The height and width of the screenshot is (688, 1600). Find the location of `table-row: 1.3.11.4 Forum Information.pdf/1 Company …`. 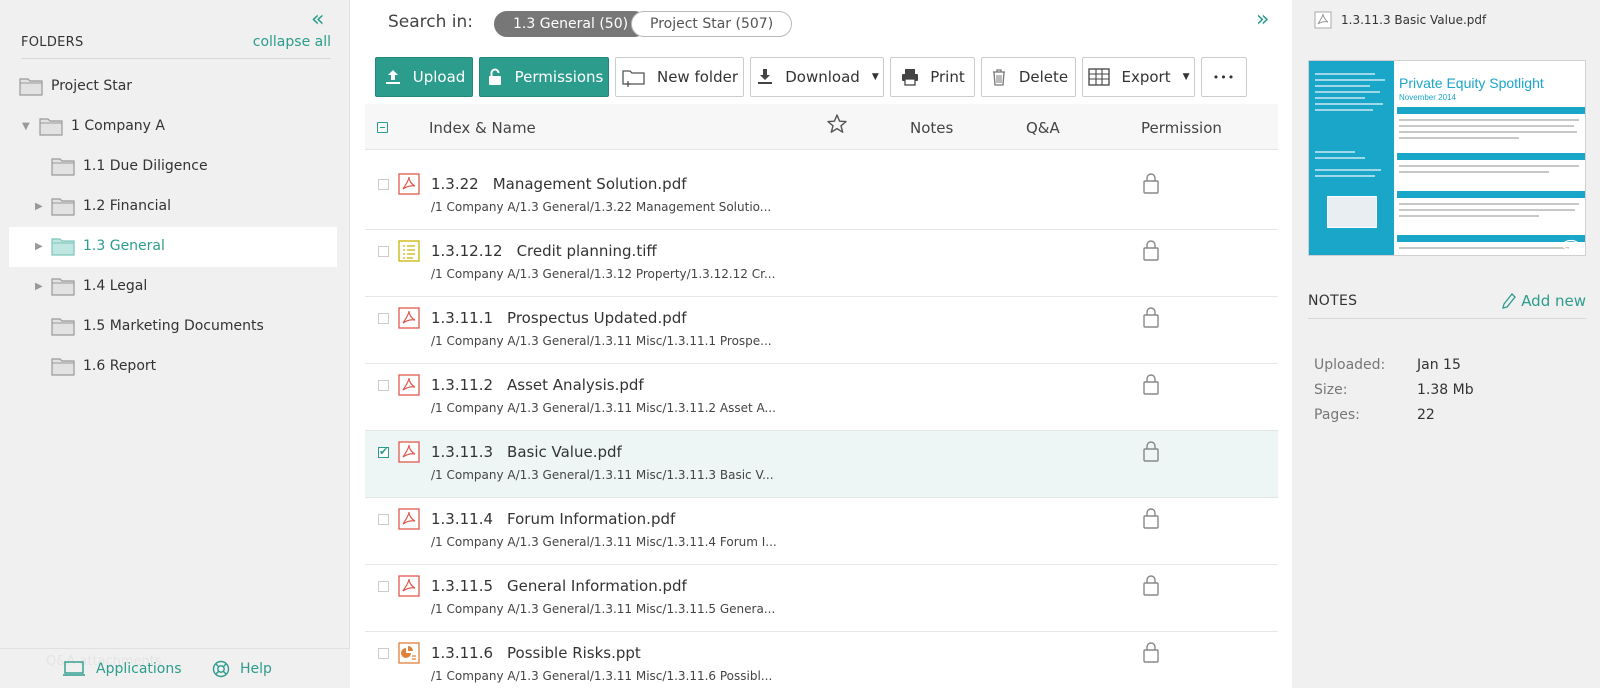

table-row: 1.3.11.4 Forum Information.pdf/1 Company … is located at coordinates (821, 531).